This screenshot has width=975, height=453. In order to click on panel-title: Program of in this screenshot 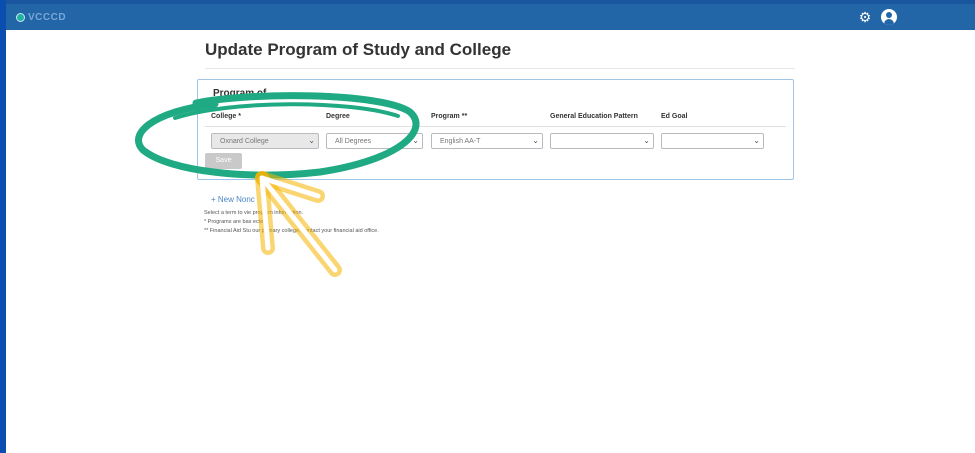, I will do `click(240, 93)`.